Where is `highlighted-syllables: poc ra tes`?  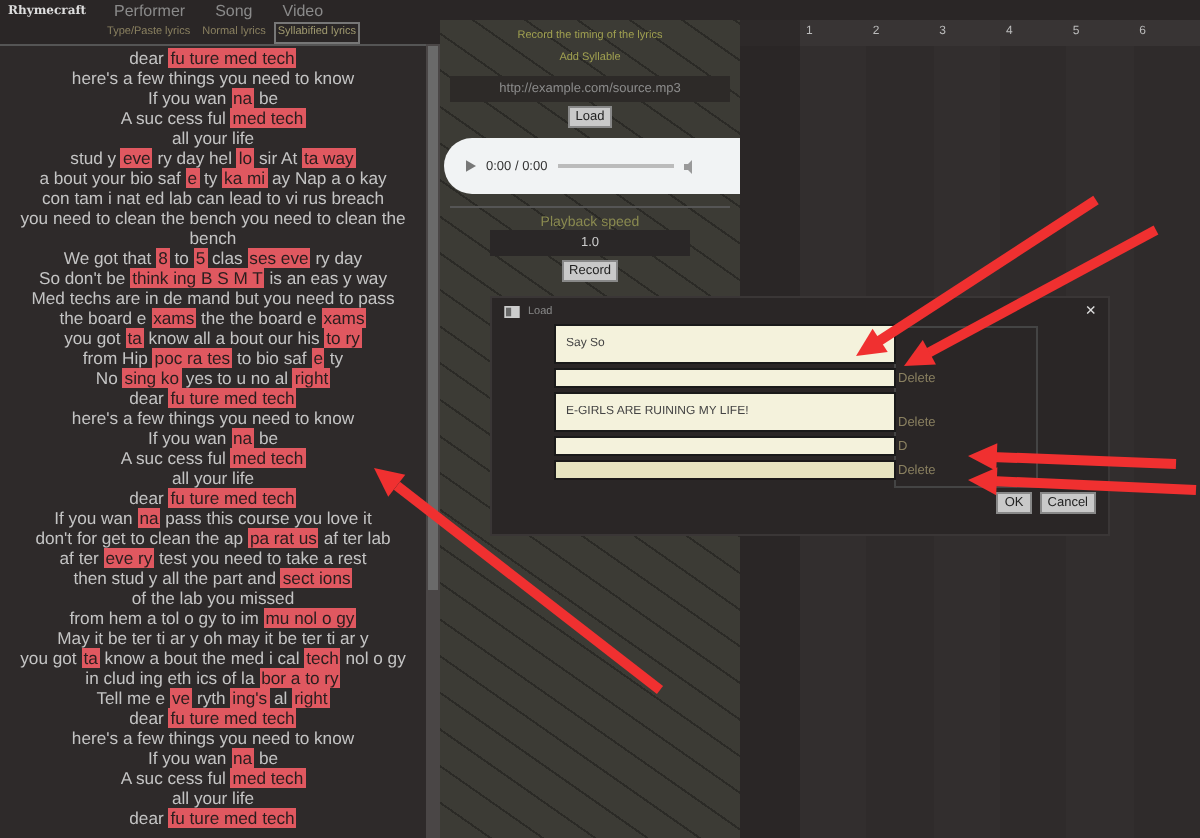
highlighted-syllables: poc ra tes is located at coordinates (192, 358).